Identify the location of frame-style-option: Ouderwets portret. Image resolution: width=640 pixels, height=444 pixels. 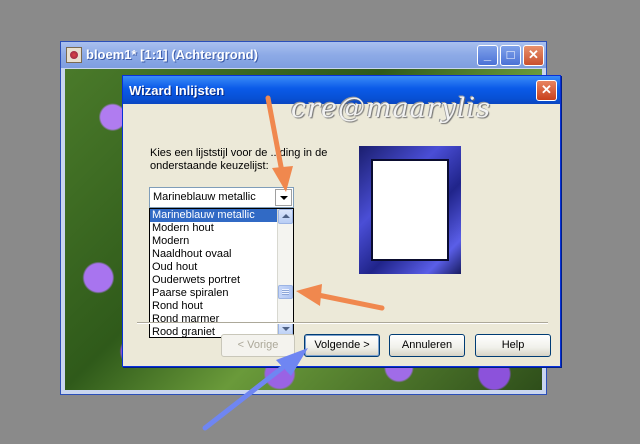
(213, 280).